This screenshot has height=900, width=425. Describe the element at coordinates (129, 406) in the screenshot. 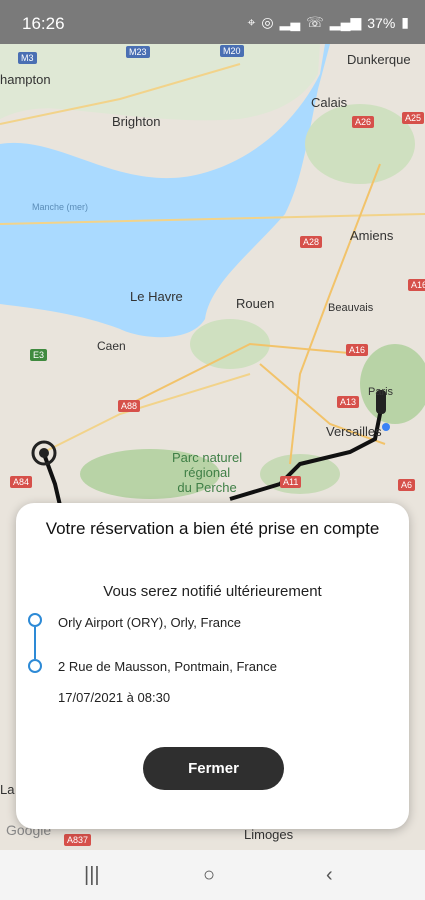

I see `road-shield-a88: A88` at that location.